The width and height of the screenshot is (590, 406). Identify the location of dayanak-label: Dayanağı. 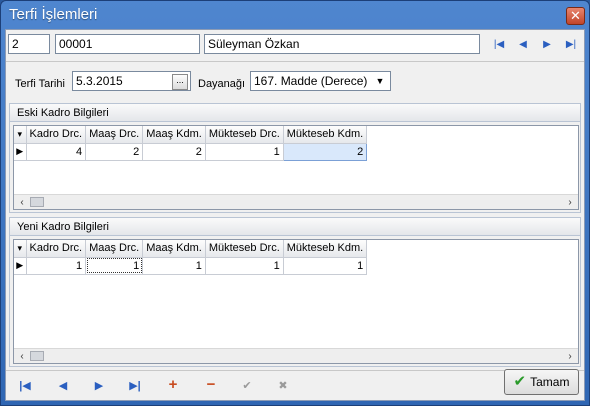
(222, 84).